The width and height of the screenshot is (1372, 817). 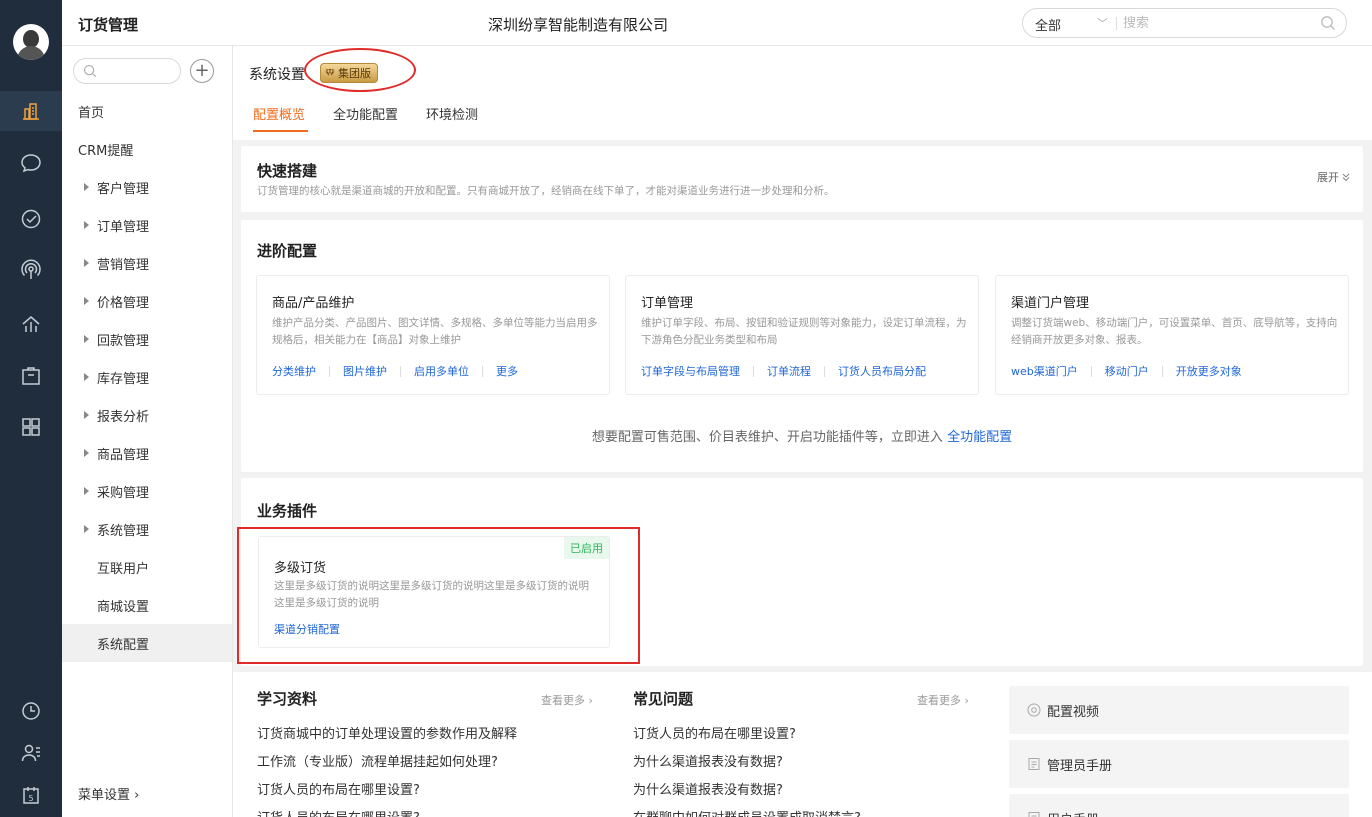 I want to click on card-title: 订单管理, so click(x=667, y=303).